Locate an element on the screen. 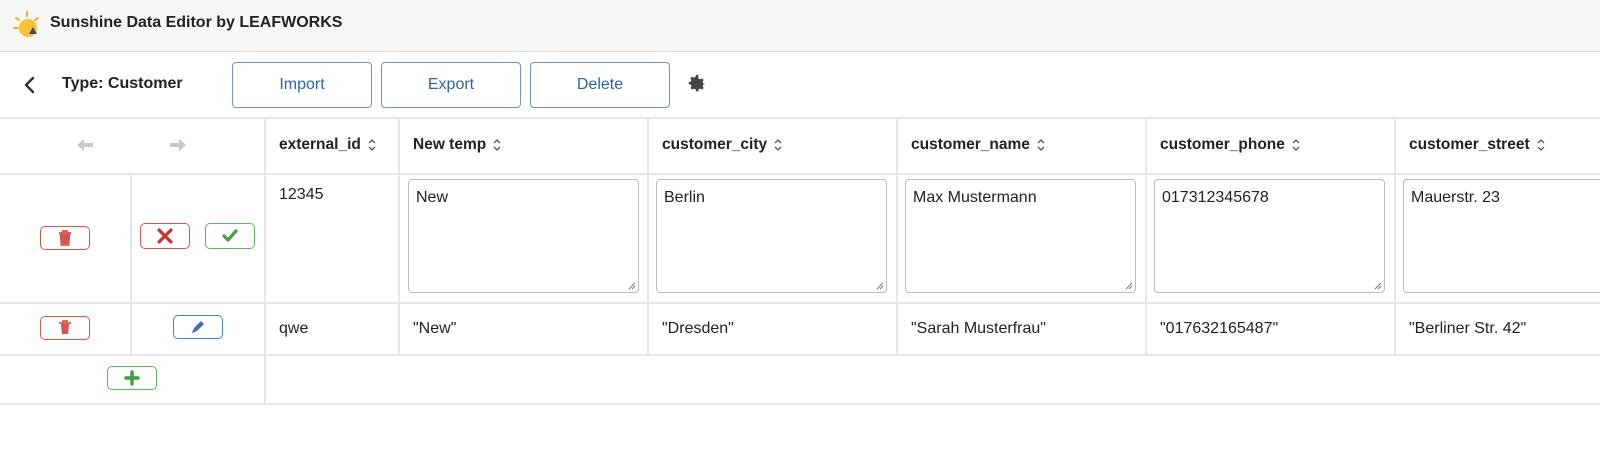  arrow-right-icon is located at coordinates (178, 145).